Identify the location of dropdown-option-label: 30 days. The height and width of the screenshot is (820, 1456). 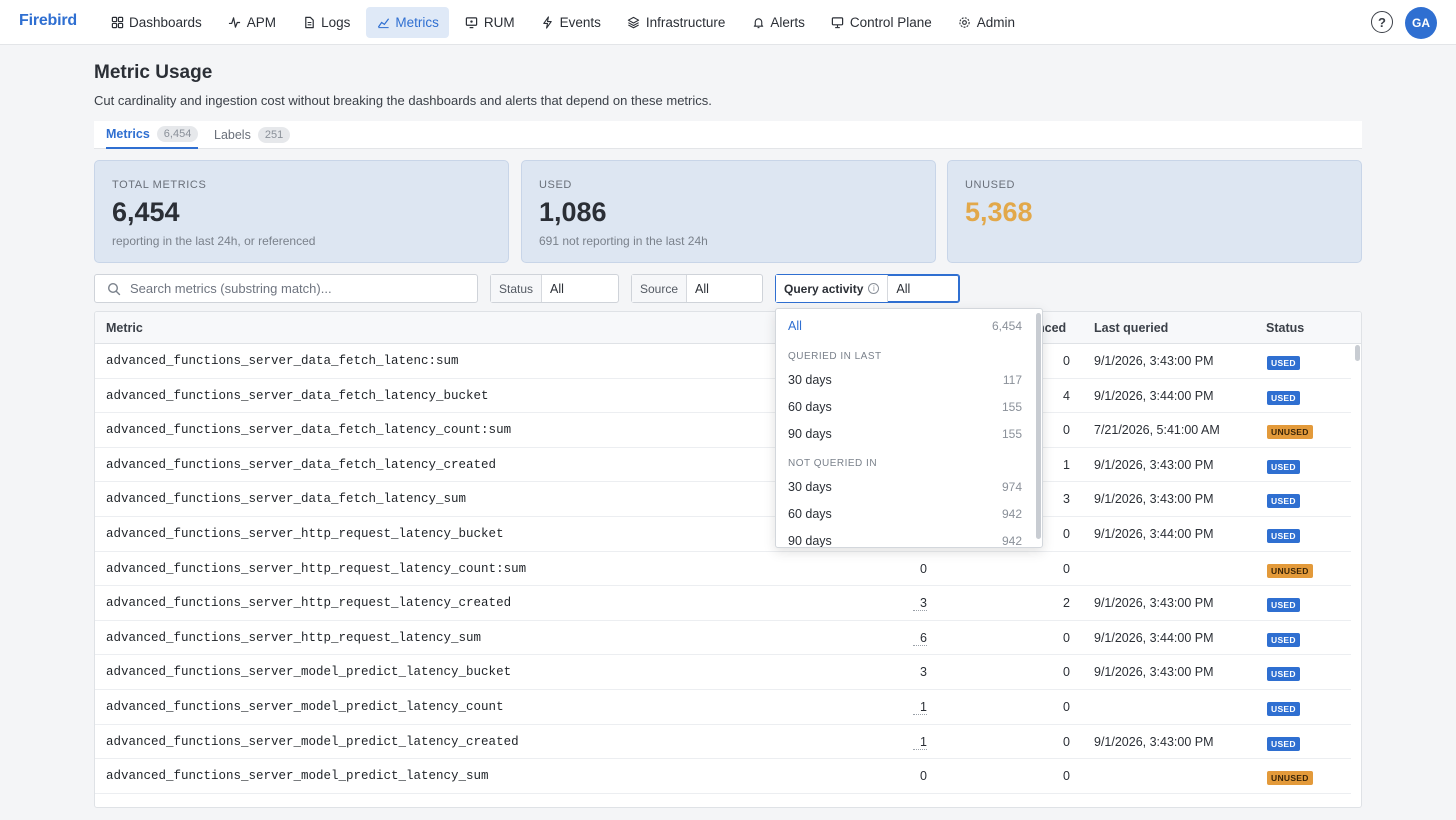
(810, 487).